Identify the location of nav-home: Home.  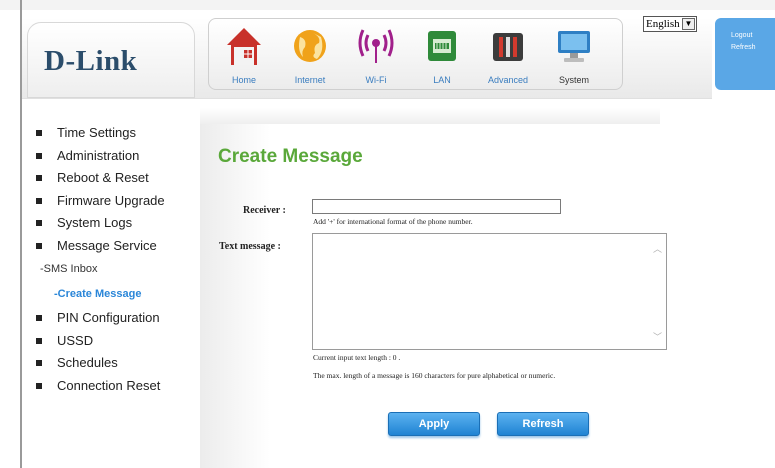
(244, 54).